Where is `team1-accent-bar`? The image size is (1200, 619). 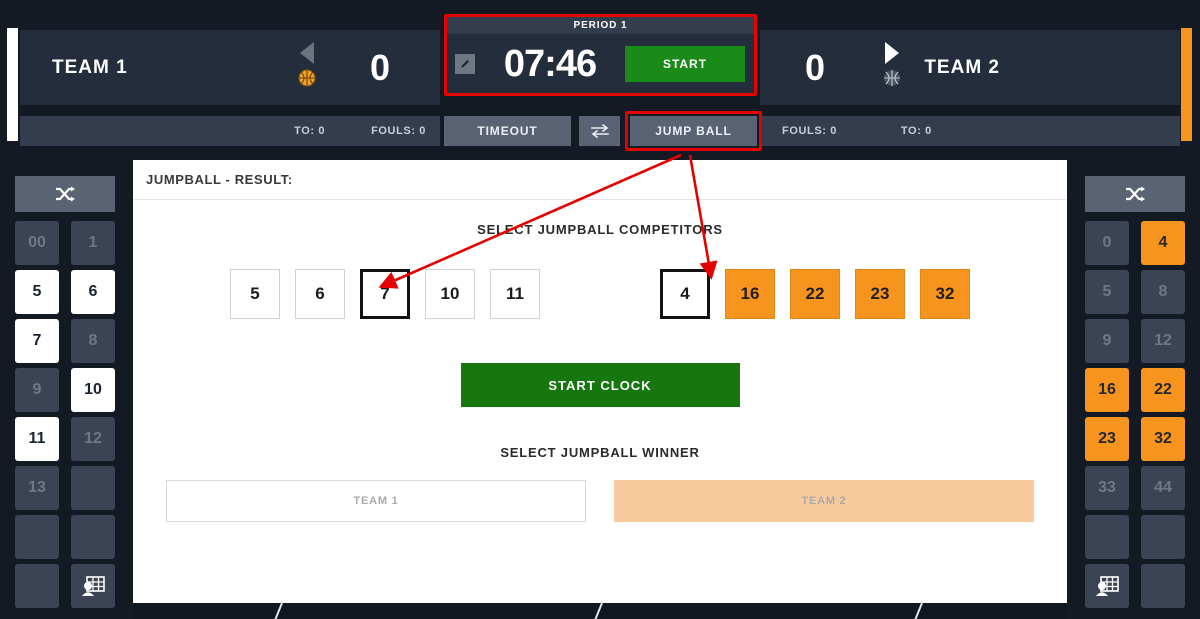
team1-accent-bar is located at coordinates (12, 84).